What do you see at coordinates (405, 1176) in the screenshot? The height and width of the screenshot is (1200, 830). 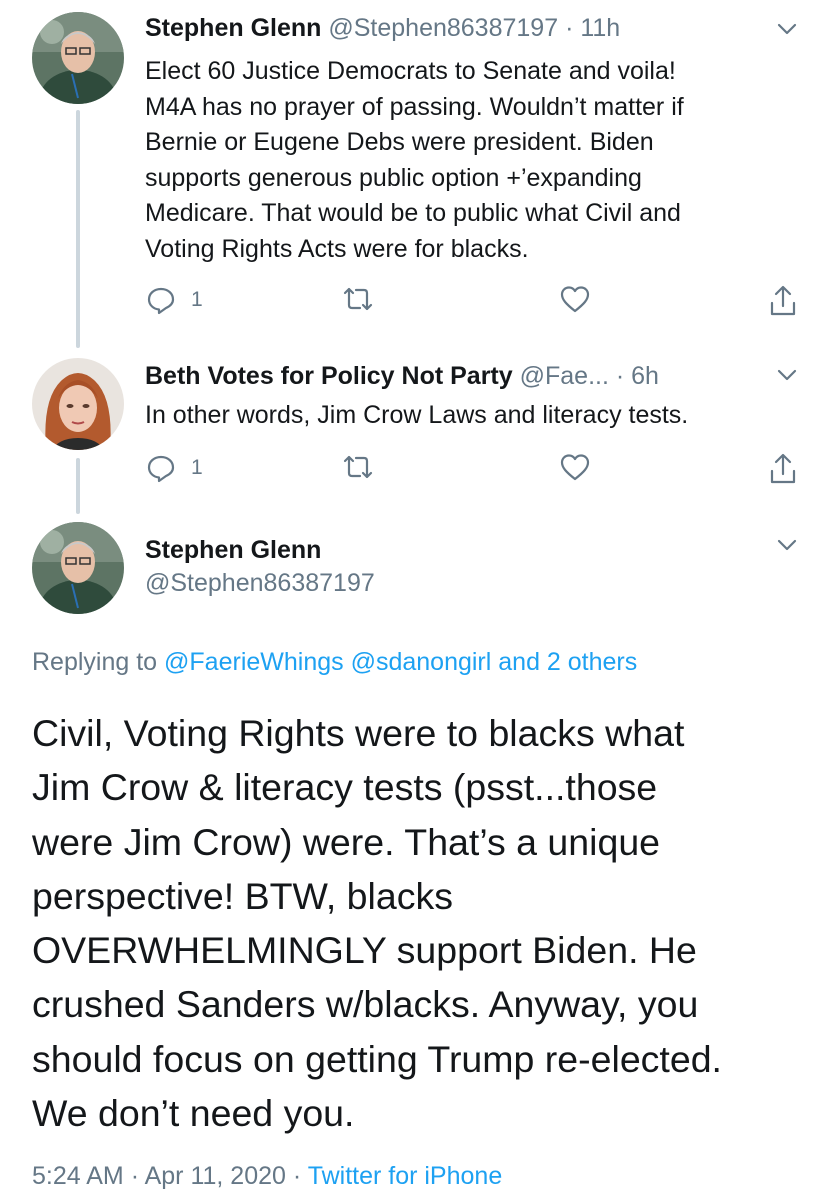 I see `source-link: Twitter for iPhone` at bounding box center [405, 1176].